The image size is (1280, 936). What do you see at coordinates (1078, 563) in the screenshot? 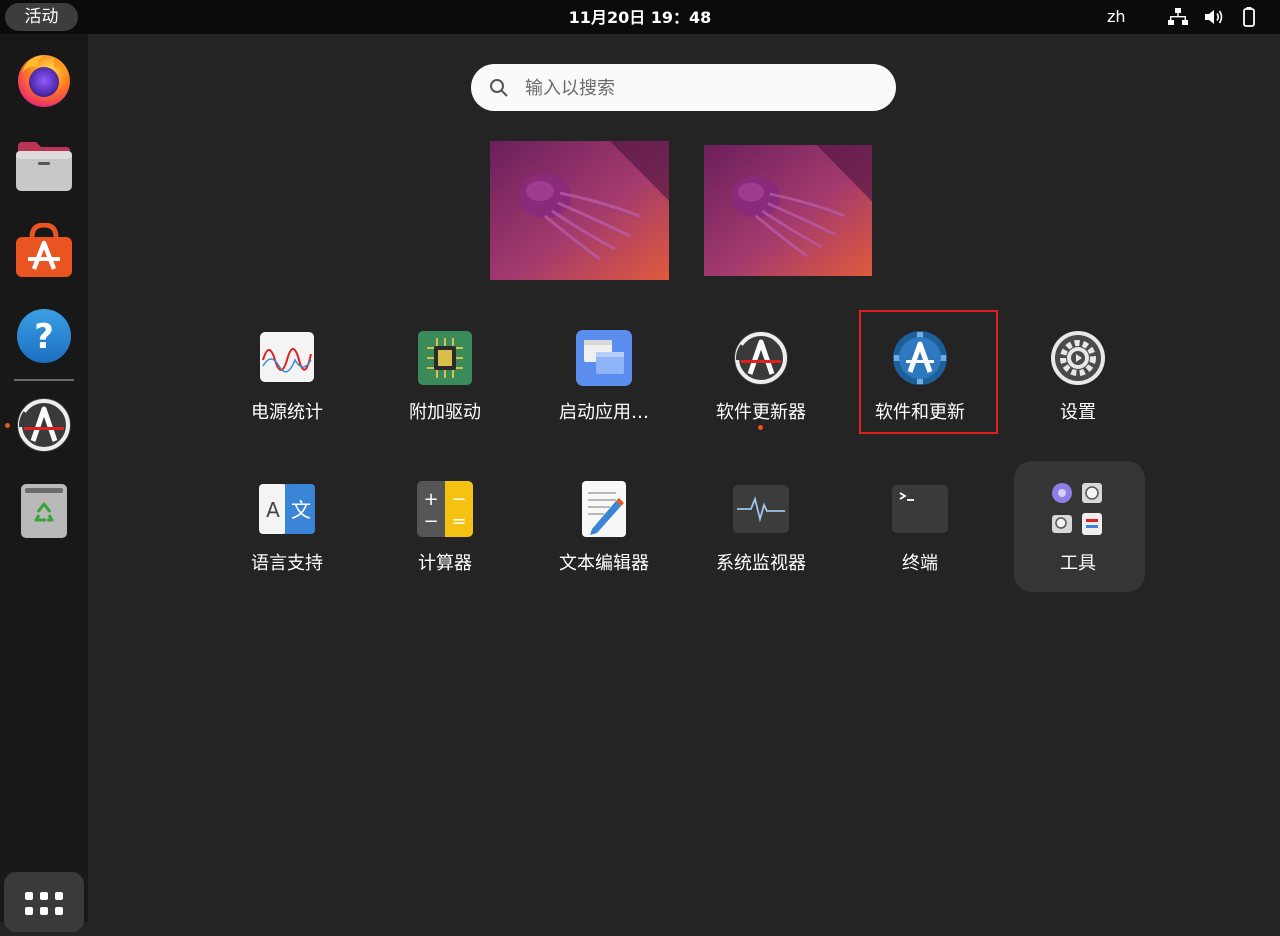
I see `app-label: 工具` at bounding box center [1078, 563].